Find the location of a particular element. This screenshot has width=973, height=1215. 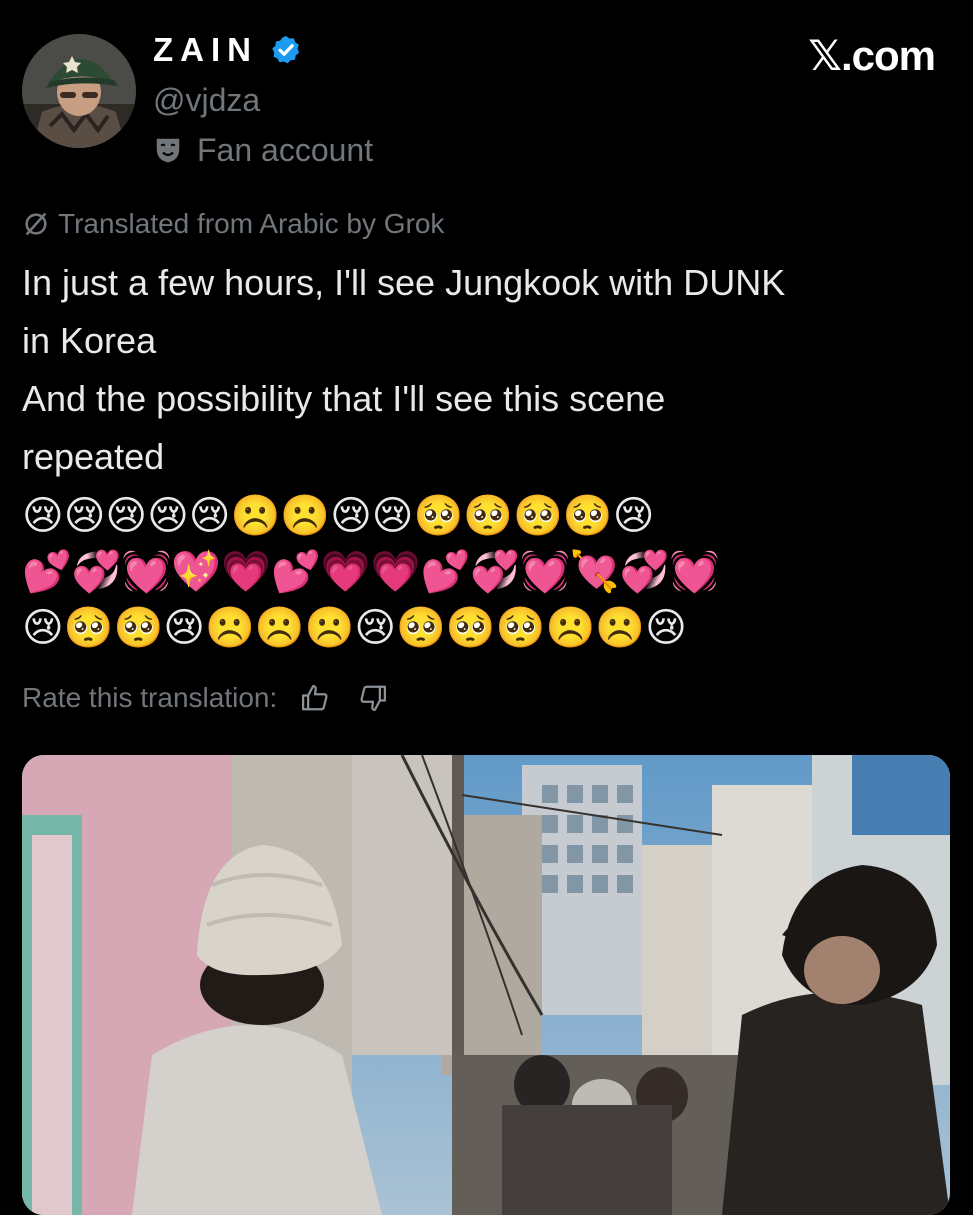

x-brand-logo: 𝕏.com is located at coordinates (872, 55).